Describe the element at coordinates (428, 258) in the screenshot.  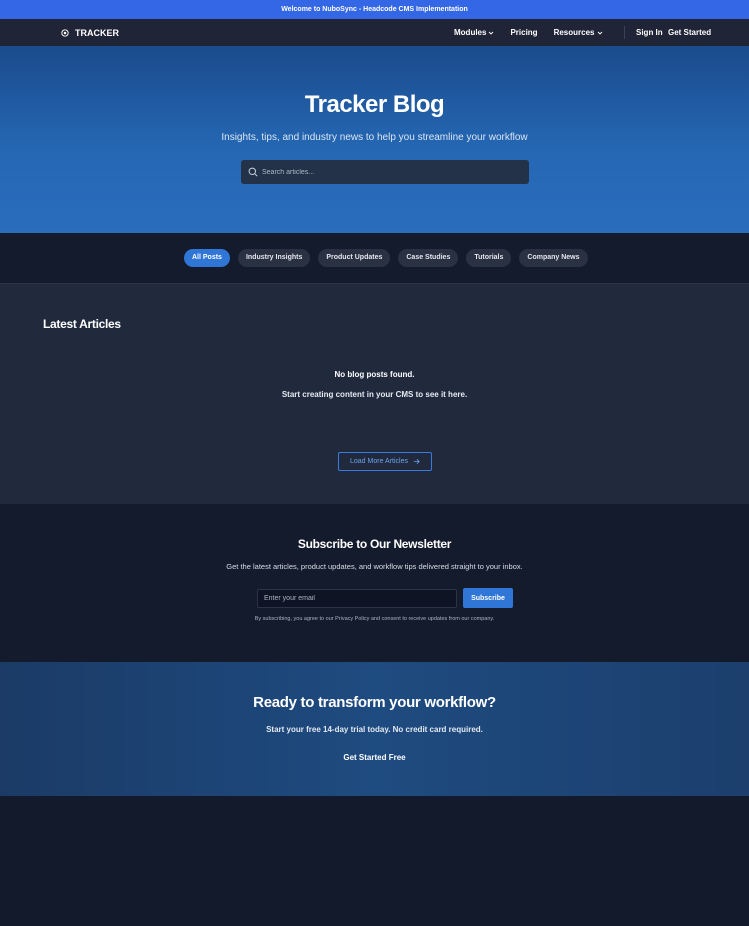
I see `filter-case-studies: Case Studies` at that location.